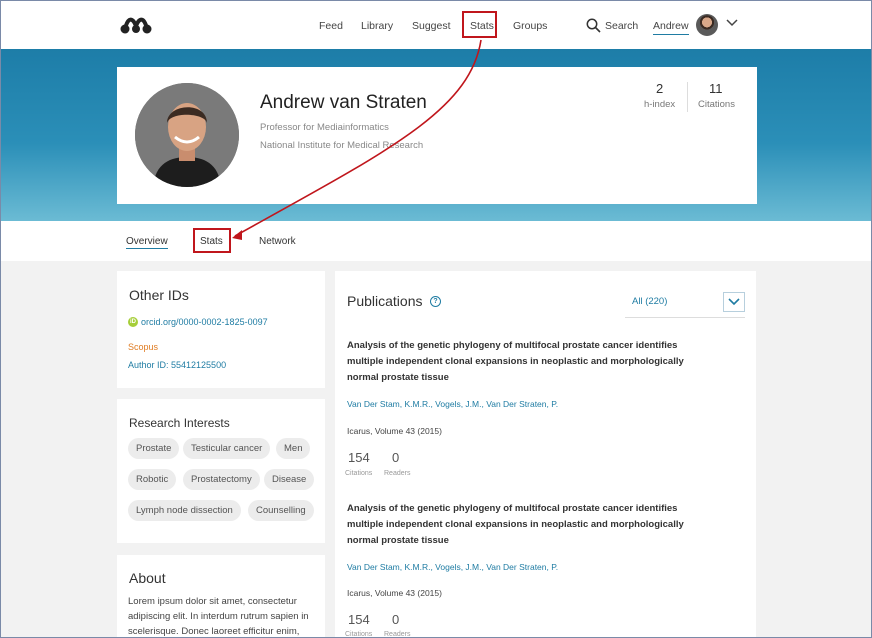 Image resolution: width=872 pixels, height=638 pixels. Describe the element at coordinates (649, 301) in the screenshot. I see `publications-filter-value: All (220)` at that location.